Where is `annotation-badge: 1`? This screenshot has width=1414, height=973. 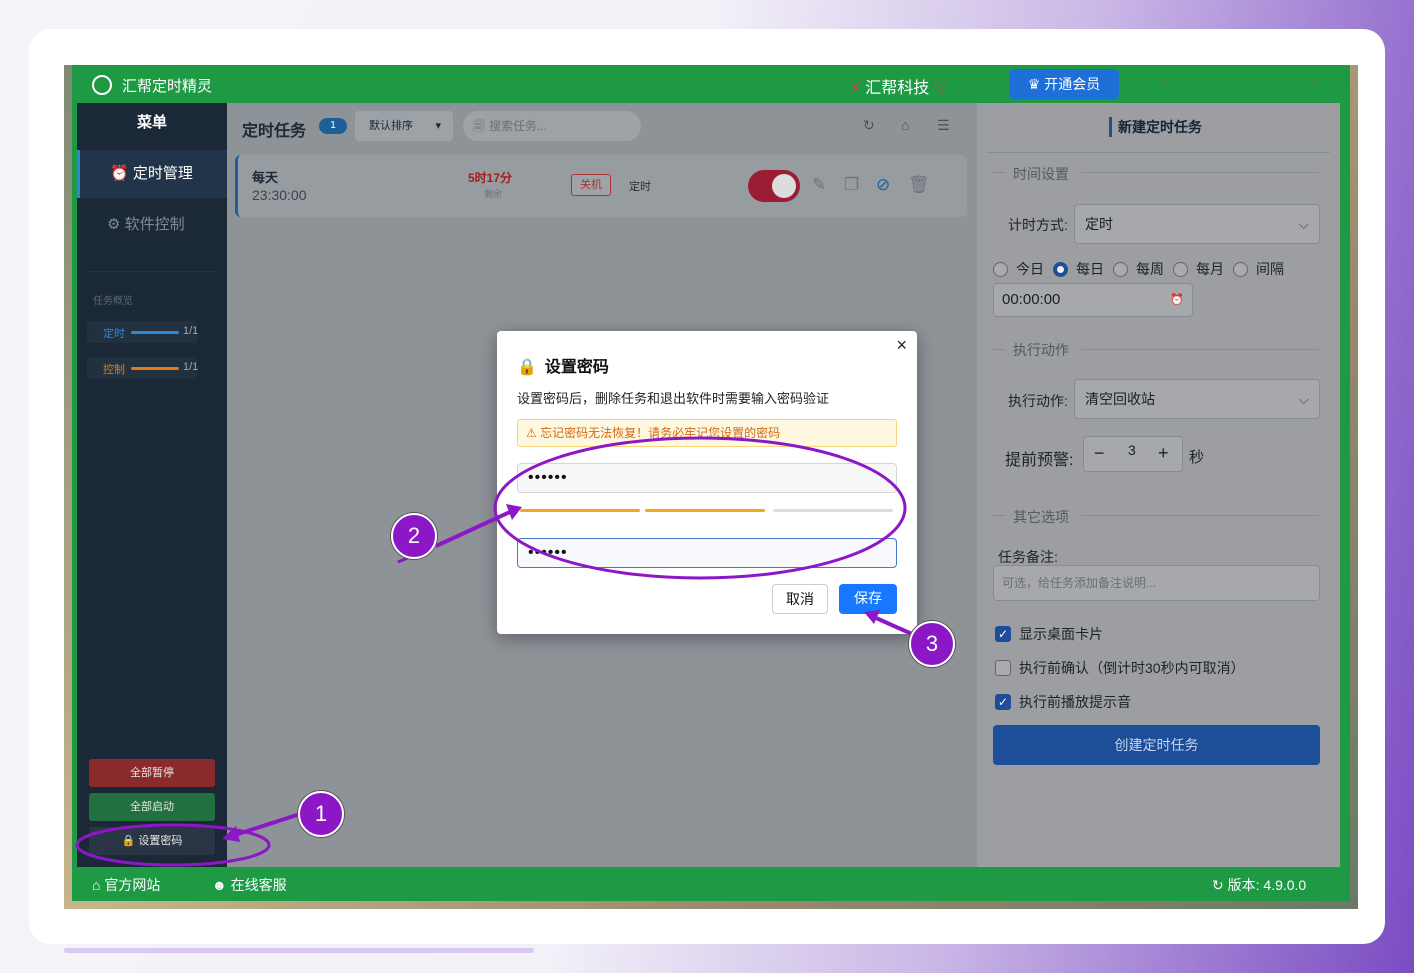 annotation-badge: 1 is located at coordinates (321, 814).